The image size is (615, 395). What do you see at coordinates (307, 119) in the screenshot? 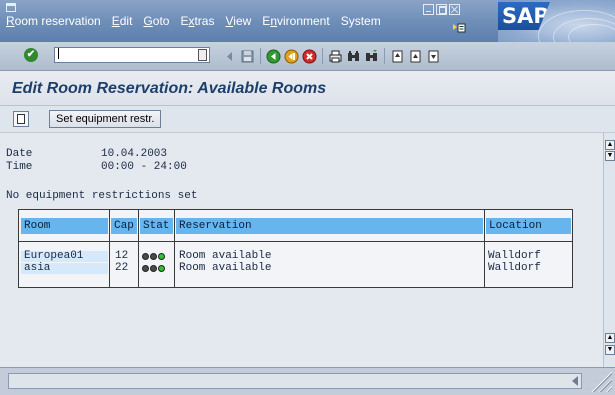
I see `application-toolbar: Set equipment restr.` at bounding box center [307, 119].